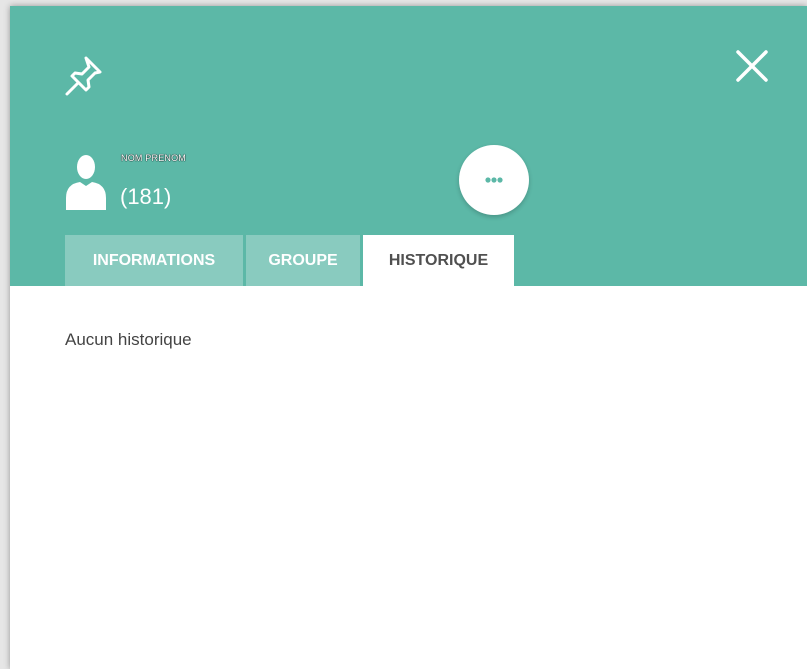 The image size is (807, 669). I want to click on user-name: NOM PRENOM, so click(153, 158).